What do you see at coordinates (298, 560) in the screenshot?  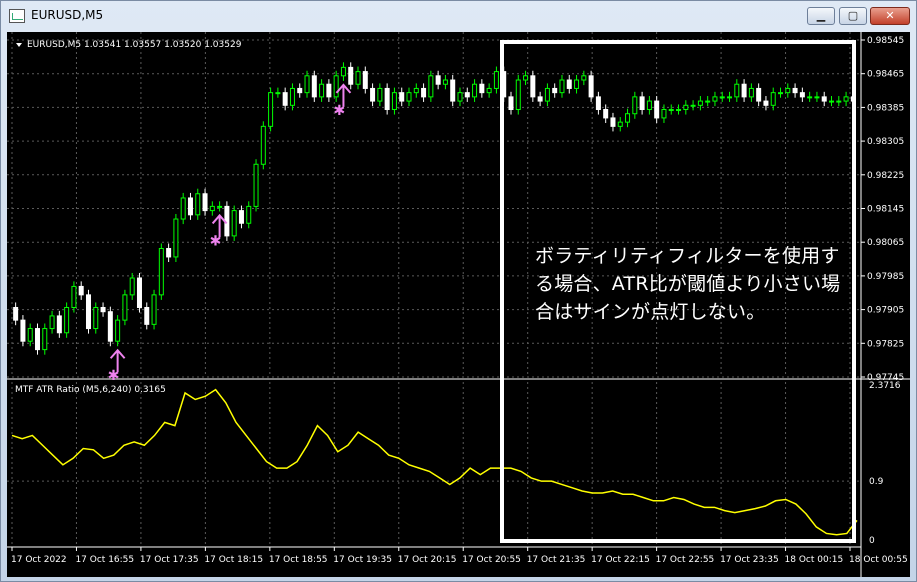 I see `time-tick-label: 17 Oct 18:55` at bounding box center [298, 560].